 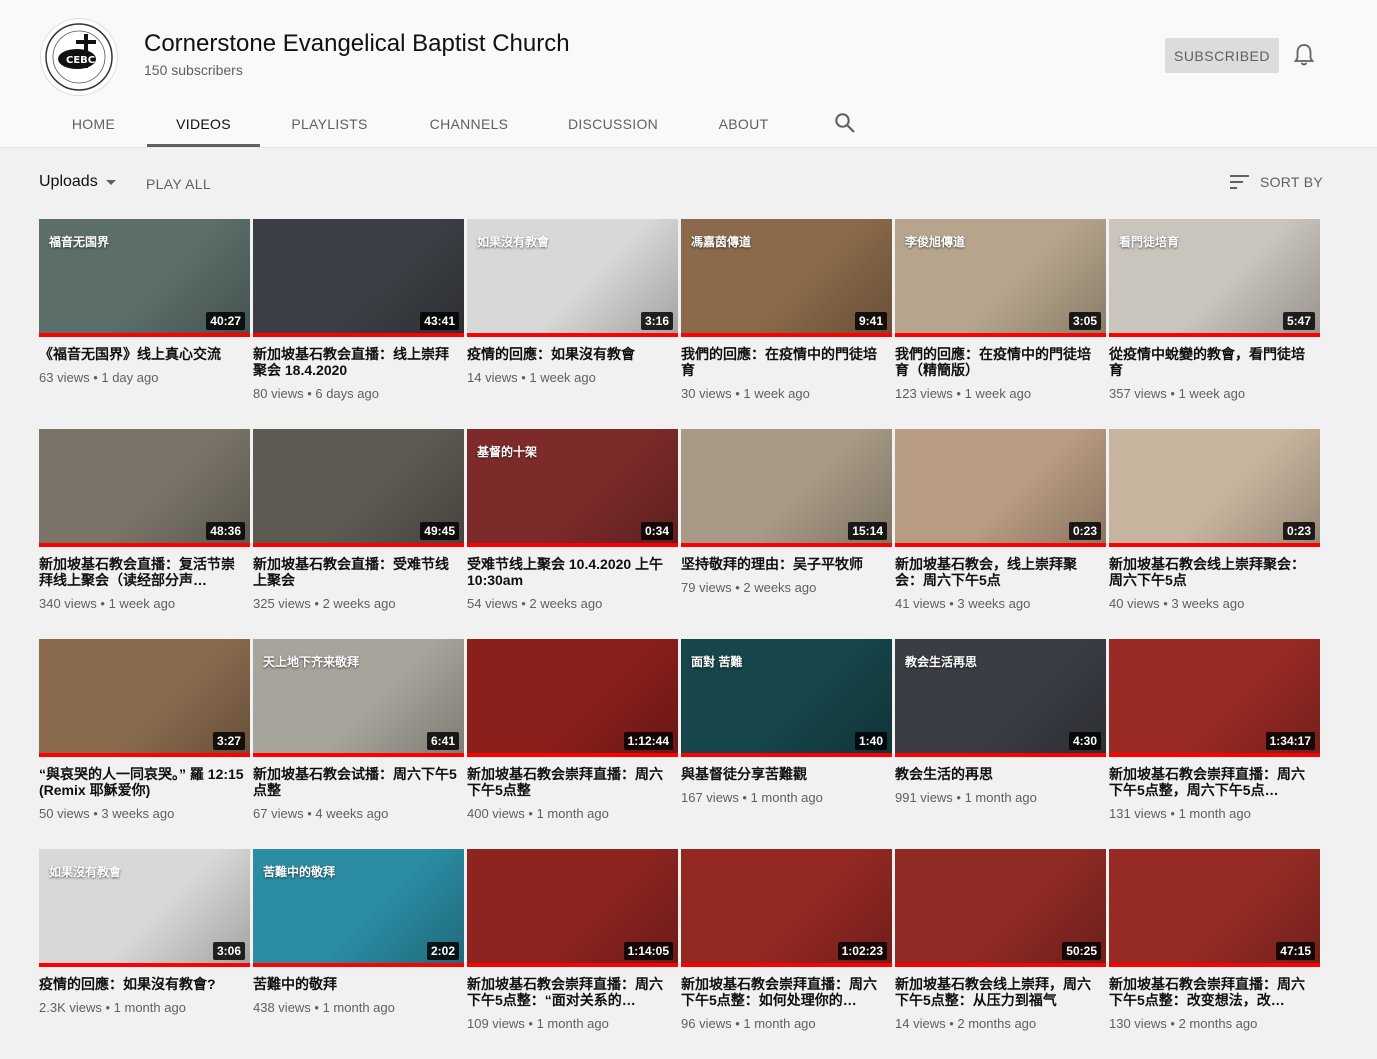 What do you see at coordinates (355, 362) in the screenshot?
I see `video-title: 新加坡基石教会直播：线上崇拜聚会 18.4.2020` at bounding box center [355, 362].